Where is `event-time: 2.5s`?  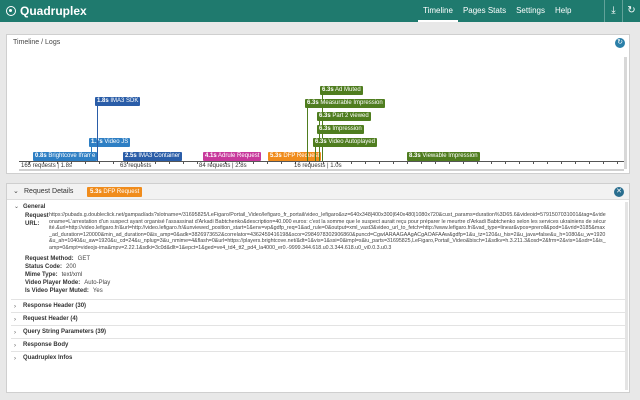
event-time: 2.5s is located at coordinates (131, 156).